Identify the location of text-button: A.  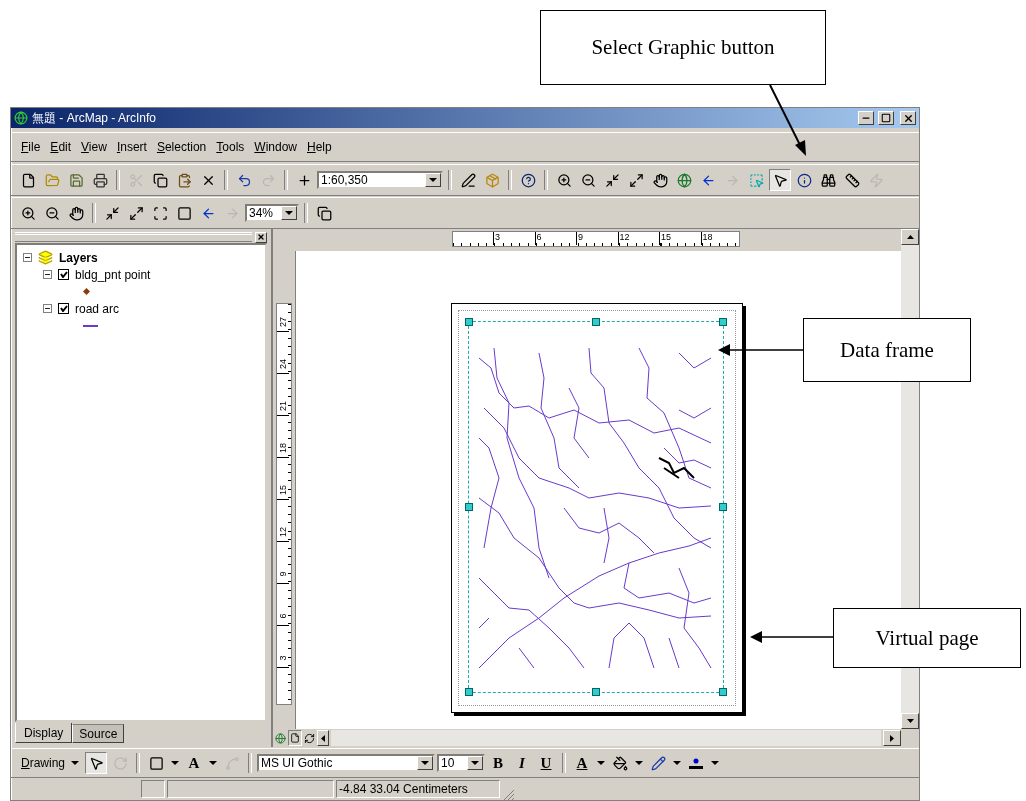
(194, 763).